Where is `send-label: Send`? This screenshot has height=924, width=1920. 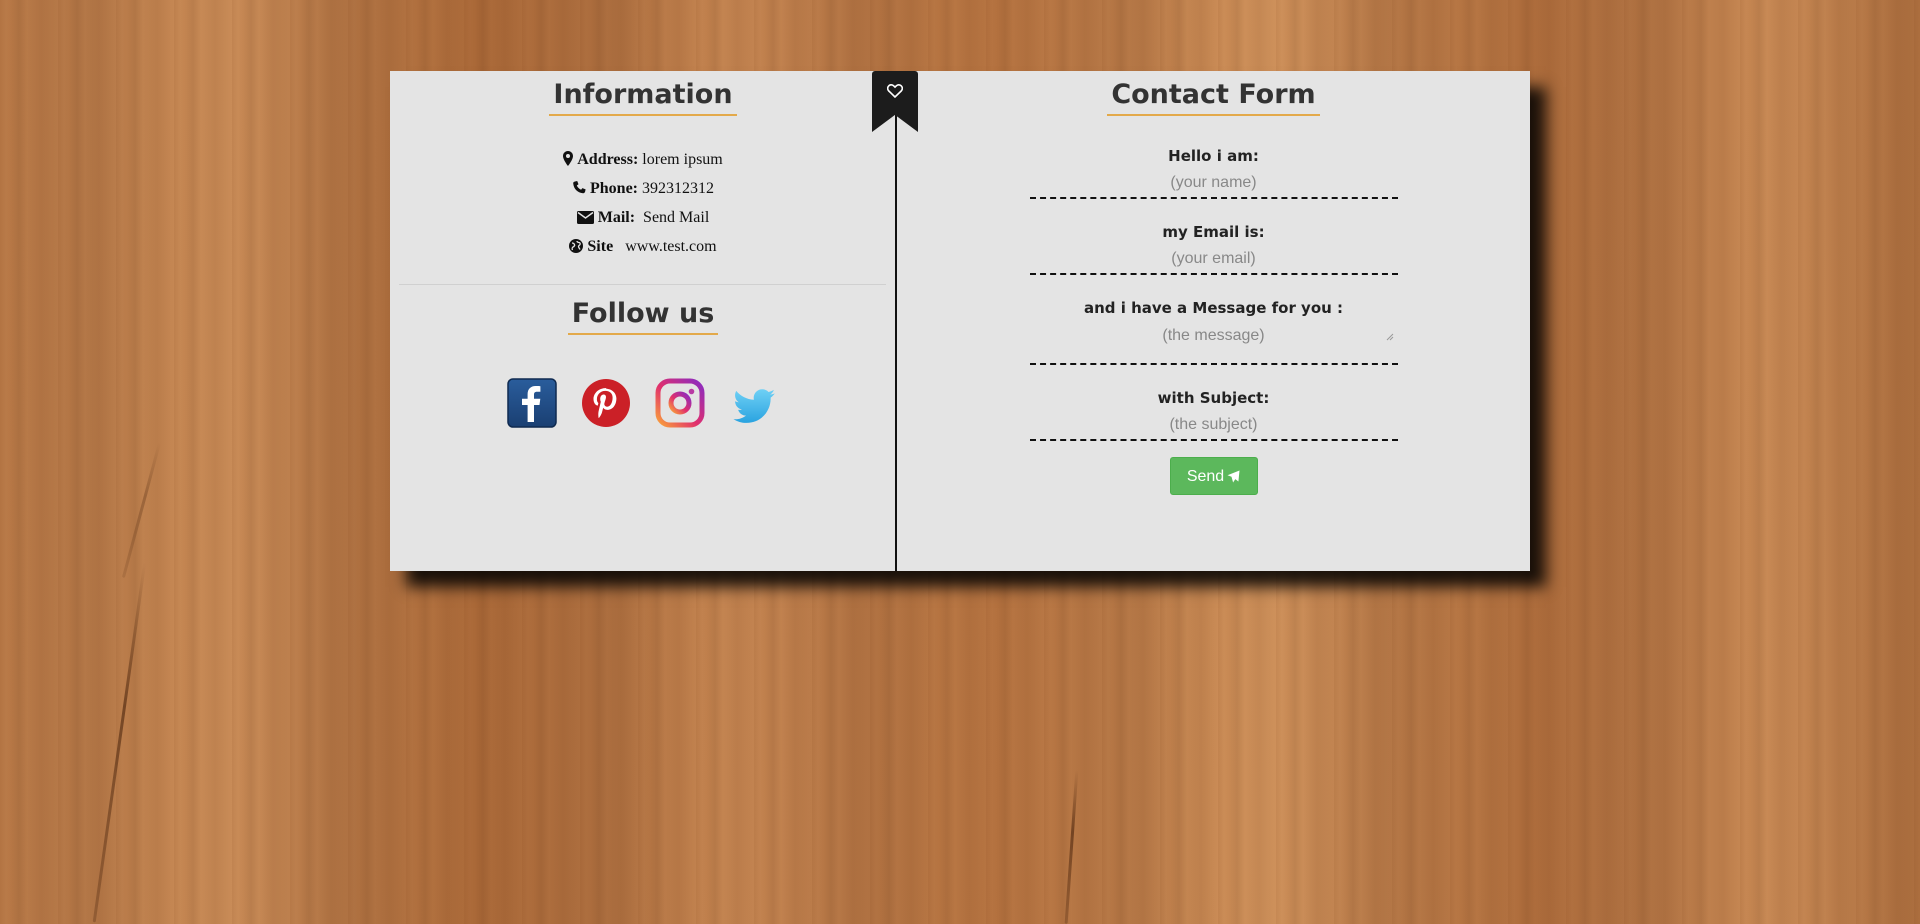
send-label: Send is located at coordinates (1205, 476).